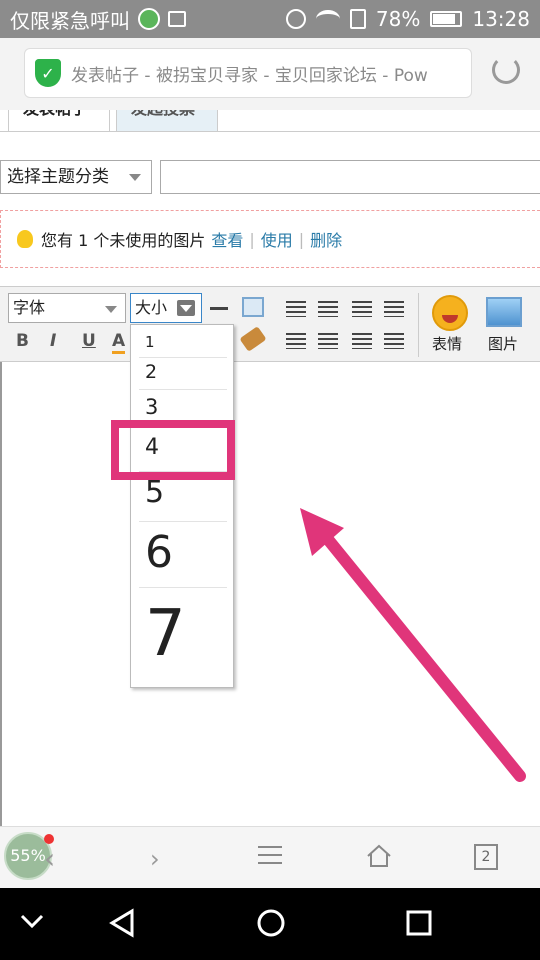 This screenshot has width=540, height=960. What do you see at coordinates (151, 407) in the screenshot?
I see `size-option-3: 3` at bounding box center [151, 407].